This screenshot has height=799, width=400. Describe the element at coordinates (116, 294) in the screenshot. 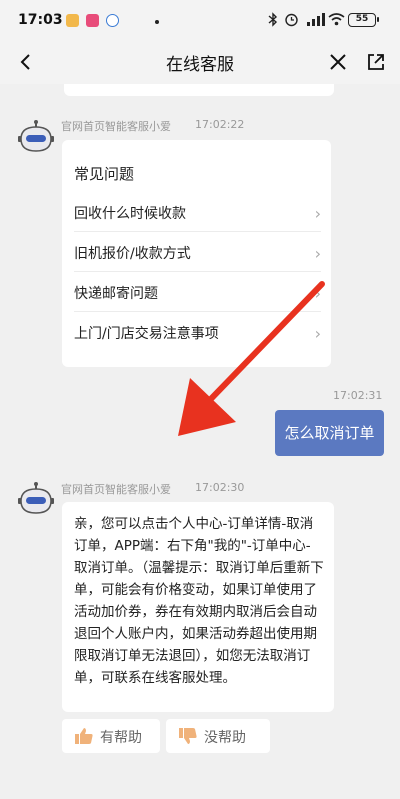

I see `faq-item-label: 快递邮寄问题` at that location.